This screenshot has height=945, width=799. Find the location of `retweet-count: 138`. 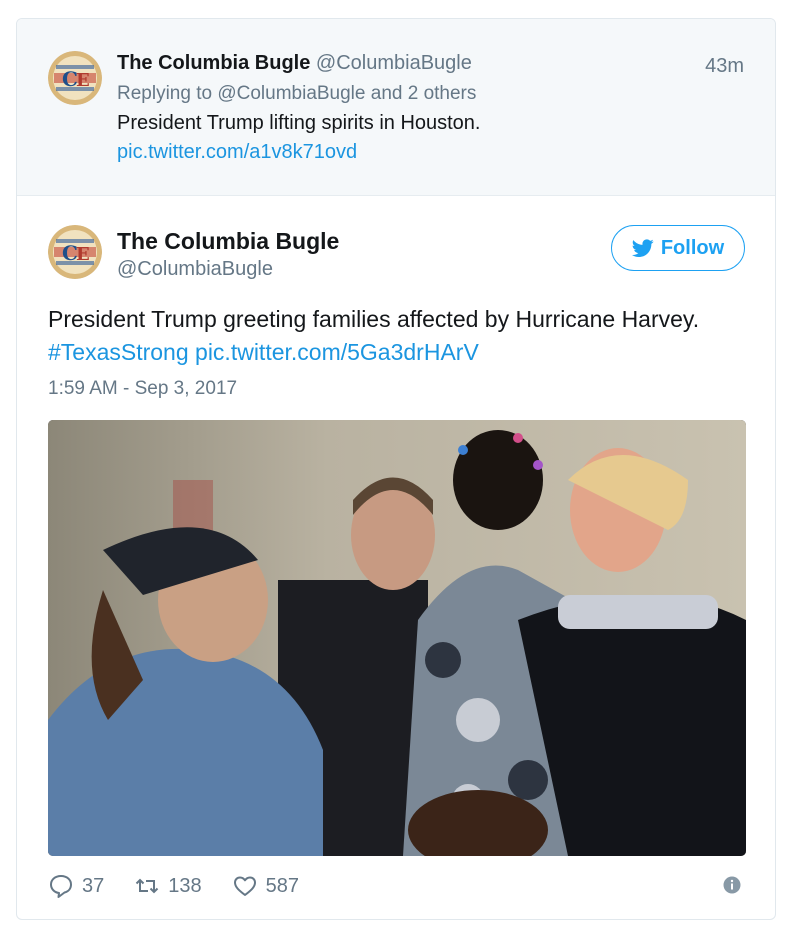

retweet-count: 138 is located at coordinates (185, 885).